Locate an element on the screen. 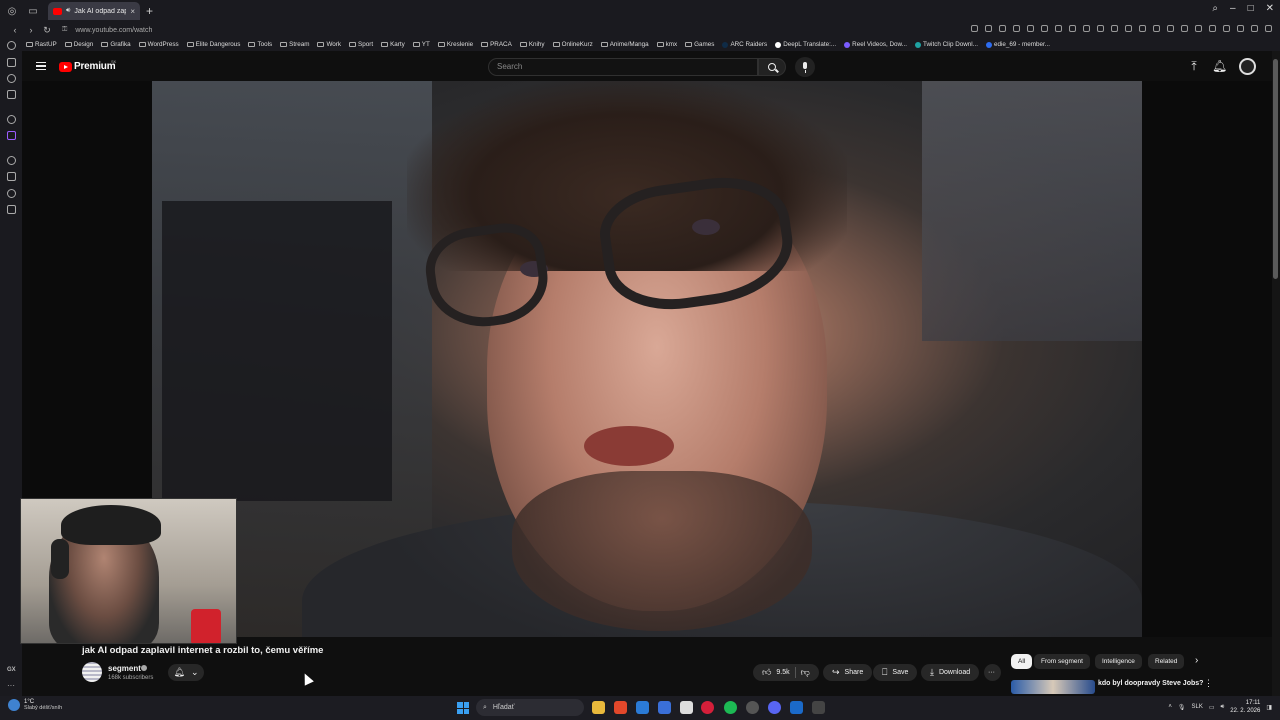  chip-intelligence: Intelligence is located at coordinates (1118, 661).